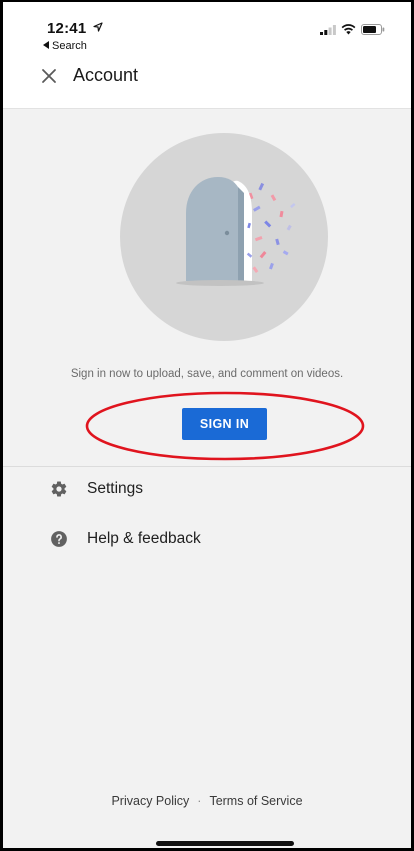 This screenshot has height=851, width=414. I want to click on status-time-text: 12:41, so click(67, 28).